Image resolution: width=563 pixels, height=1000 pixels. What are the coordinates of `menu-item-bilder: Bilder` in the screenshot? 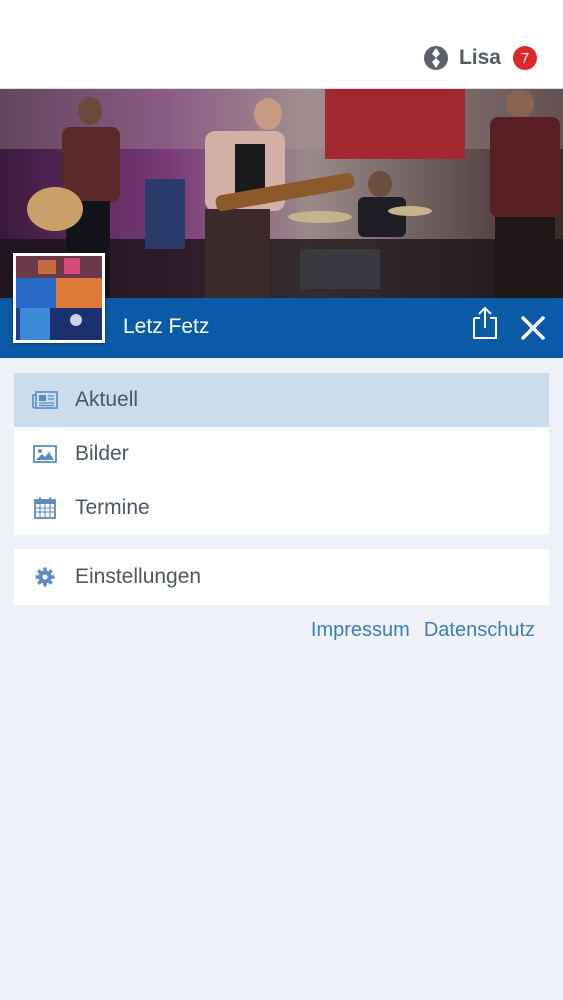 It's located at (281, 454).